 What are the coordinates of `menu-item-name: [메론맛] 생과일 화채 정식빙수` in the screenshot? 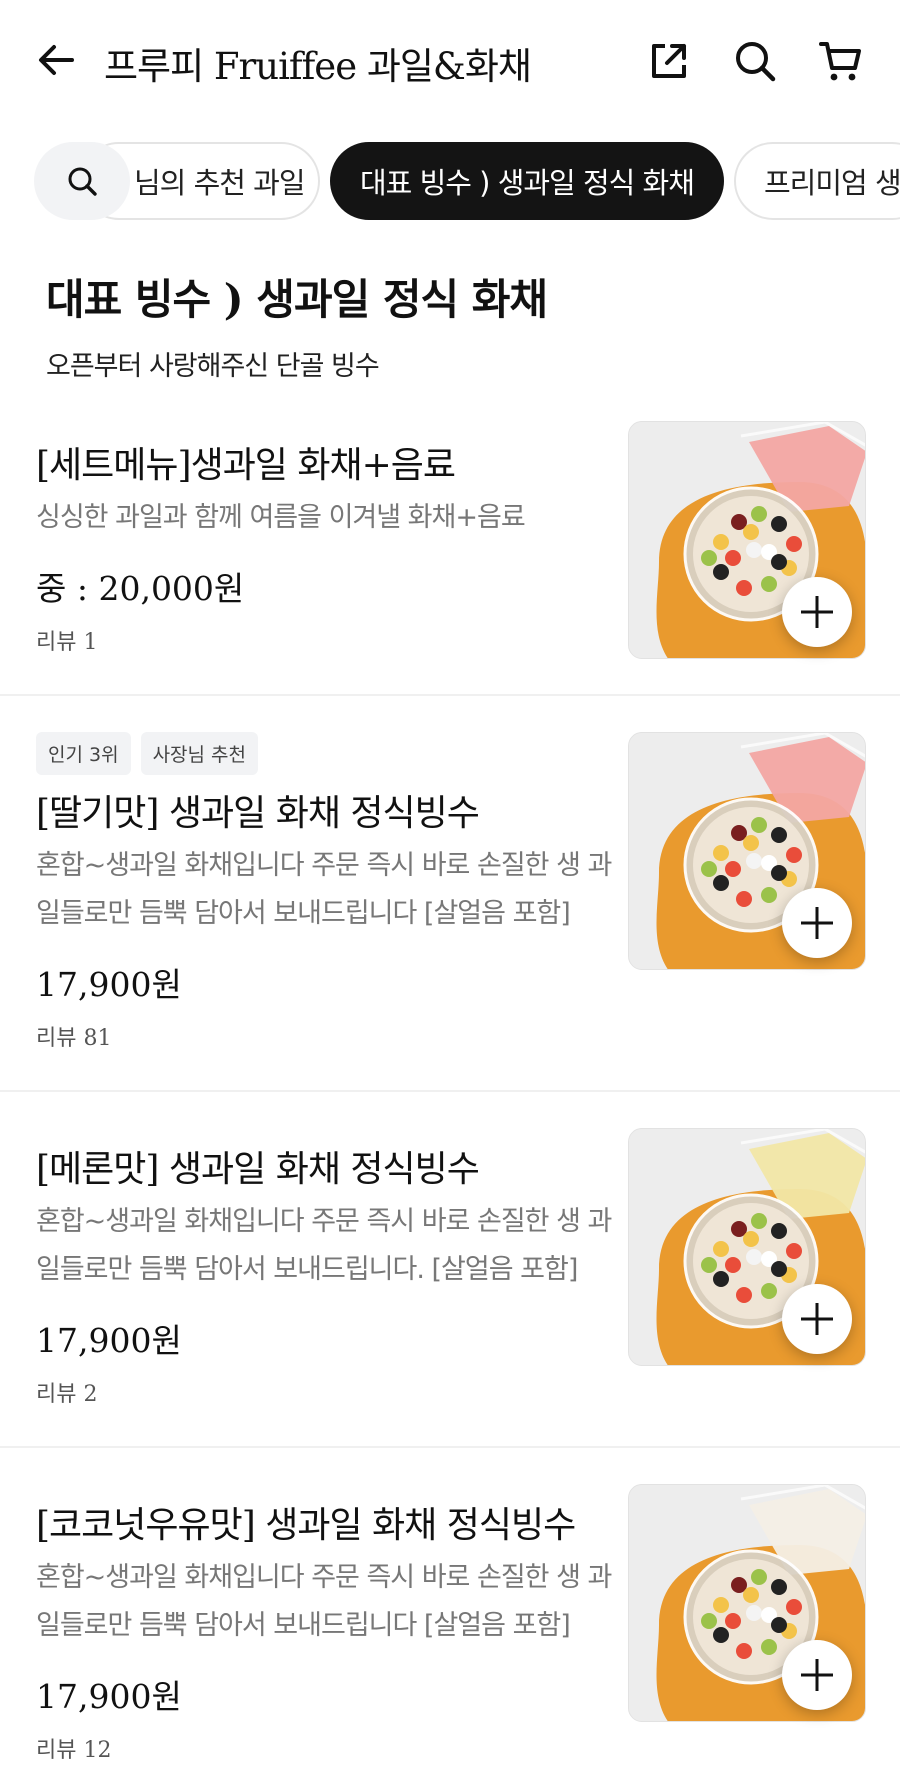 It's located at (258, 1169).